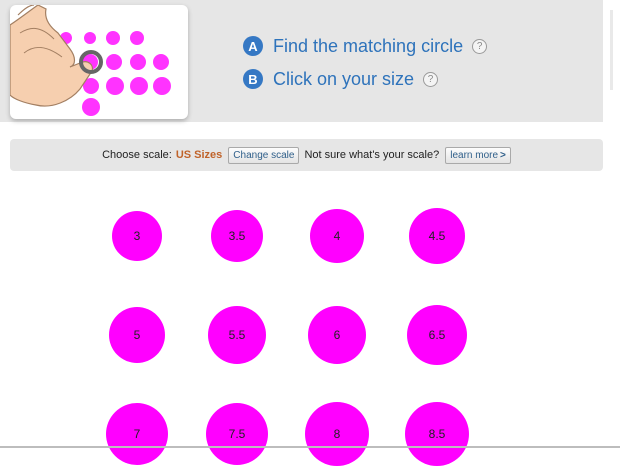  Describe the element at coordinates (474, 155) in the screenshot. I see `learn-more-label: learn more` at that location.